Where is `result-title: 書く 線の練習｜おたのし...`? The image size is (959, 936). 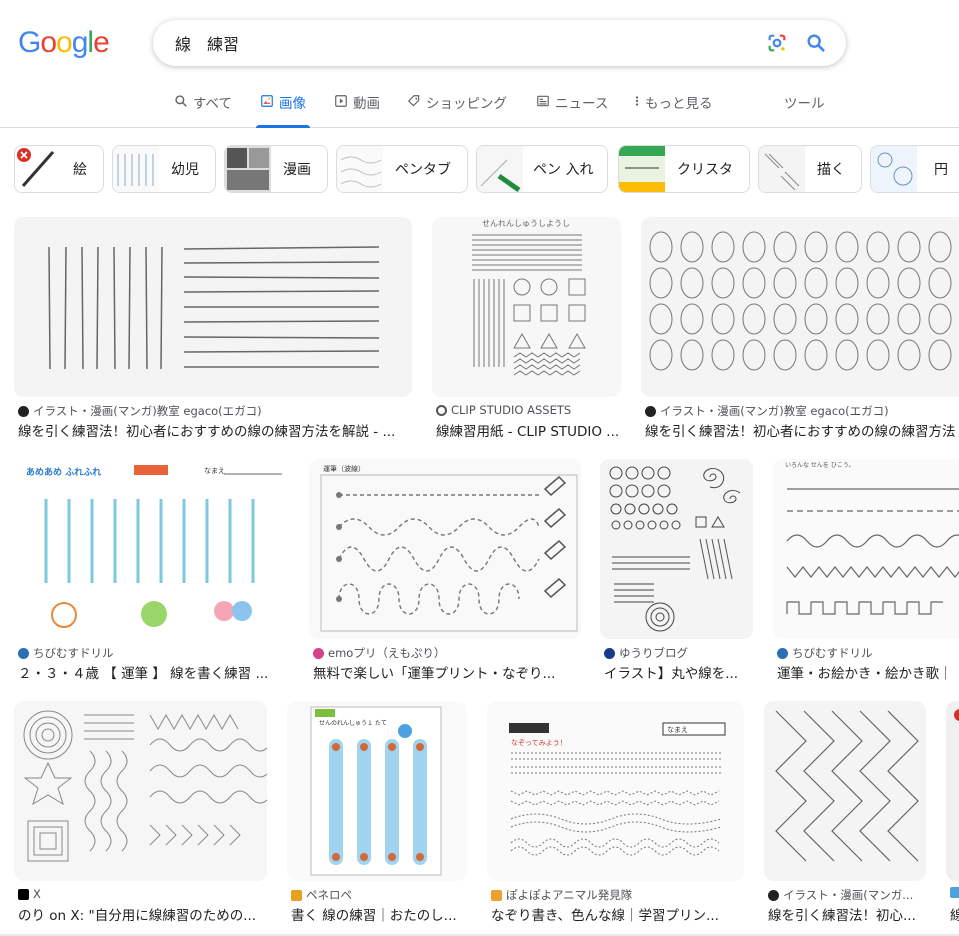
result-title: 書く 線の練習｜おたのし... is located at coordinates (379, 914).